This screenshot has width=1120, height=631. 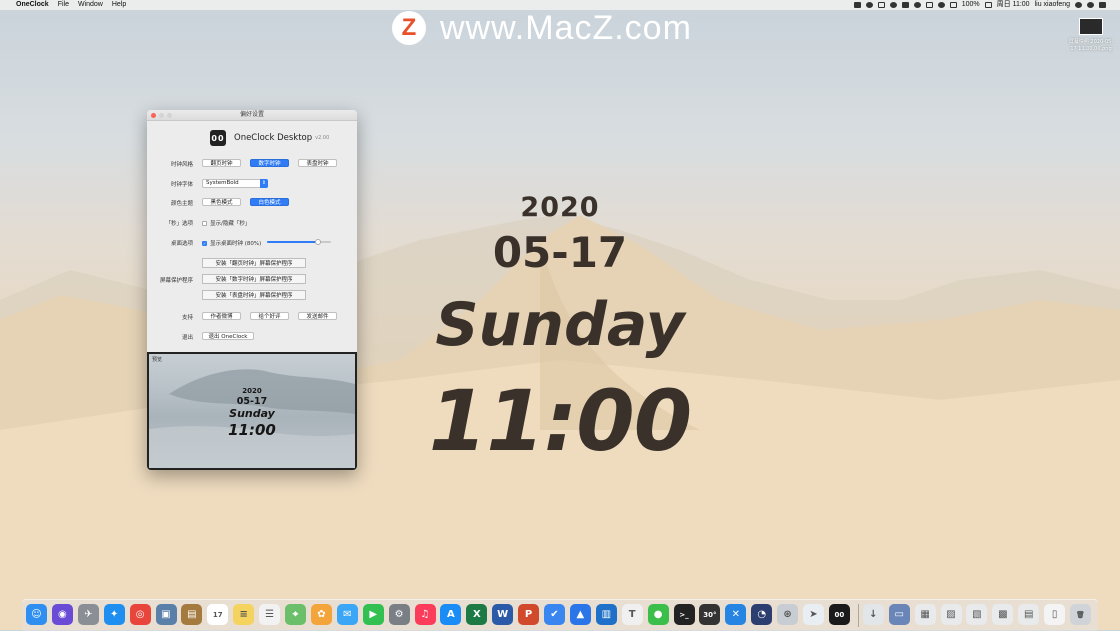 What do you see at coordinates (235, 183) in the screenshot?
I see `font-select: SystemBold ⇕` at bounding box center [235, 183].